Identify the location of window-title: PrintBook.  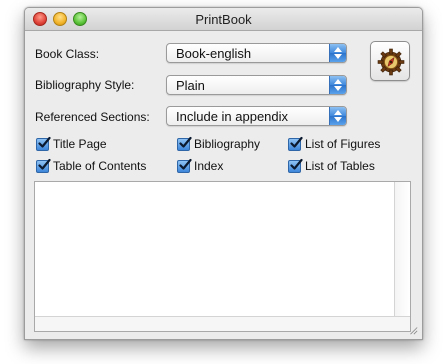
(223, 19).